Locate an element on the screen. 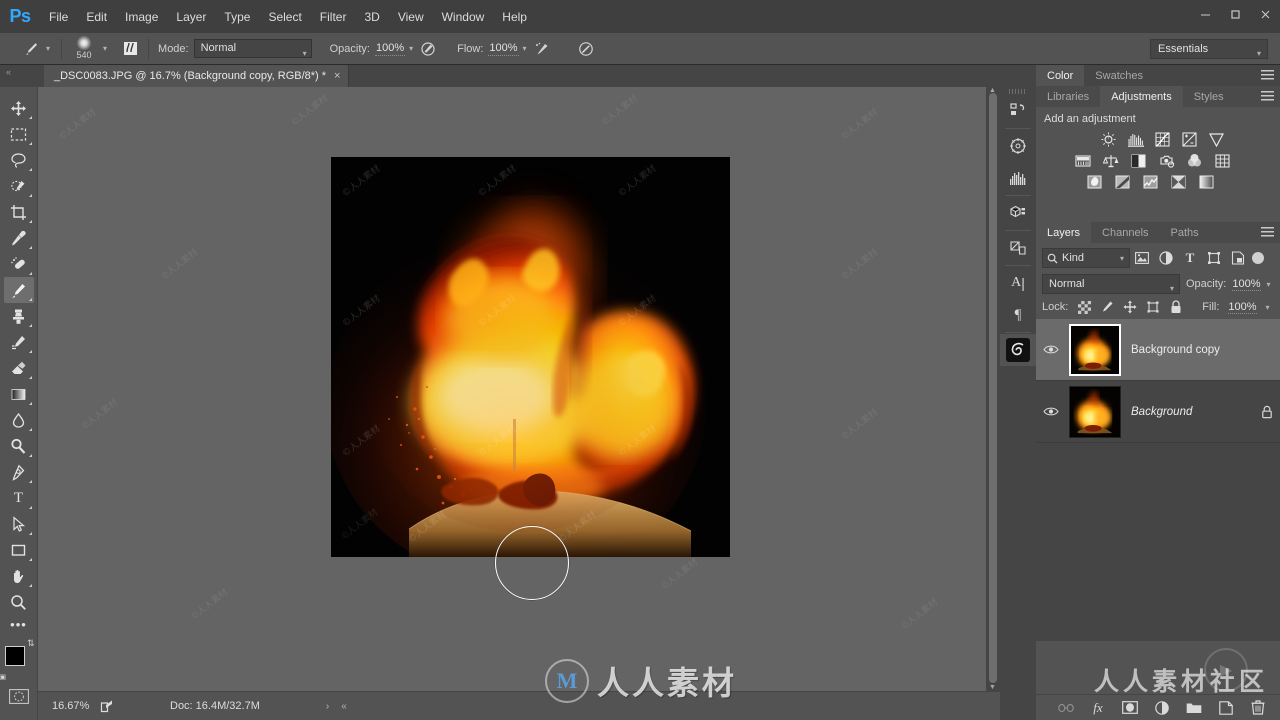 Image resolution: width=1280 pixels, height=720 pixels. clone-stamp-tool is located at coordinates (19, 316).